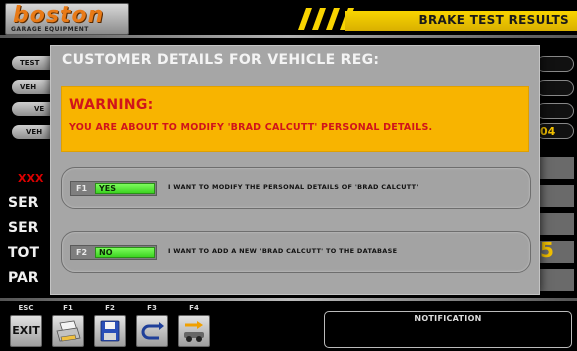 The height and width of the screenshot is (351, 577). What do you see at coordinates (125, 188) in the screenshot?
I see `yes-button: YES` at bounding box center [125, 188].